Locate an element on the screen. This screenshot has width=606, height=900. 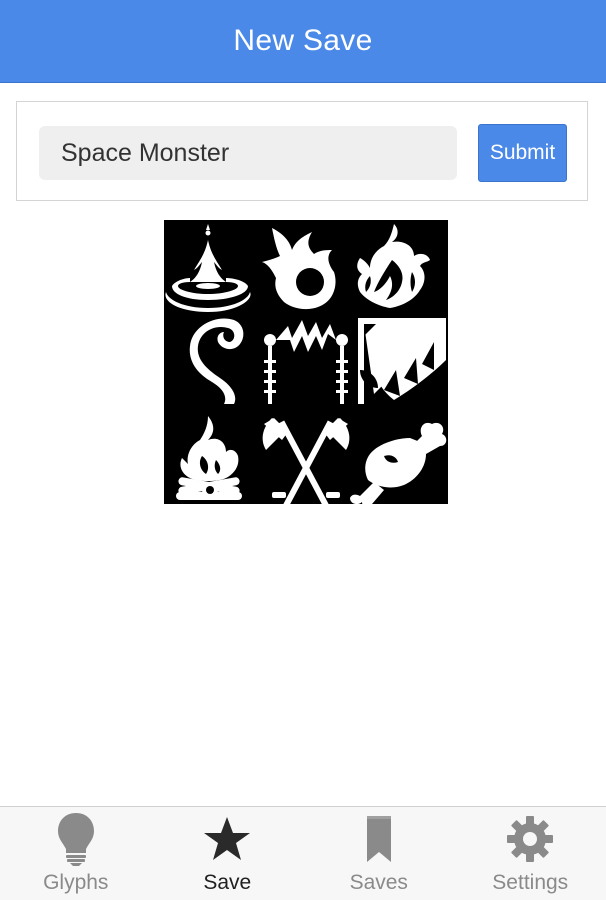
flame-icon is located at coordinates (393, 266).